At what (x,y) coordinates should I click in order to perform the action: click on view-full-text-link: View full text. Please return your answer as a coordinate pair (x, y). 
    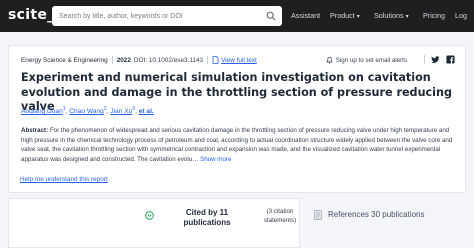
    Looking at the image, I should click on (239, 60).